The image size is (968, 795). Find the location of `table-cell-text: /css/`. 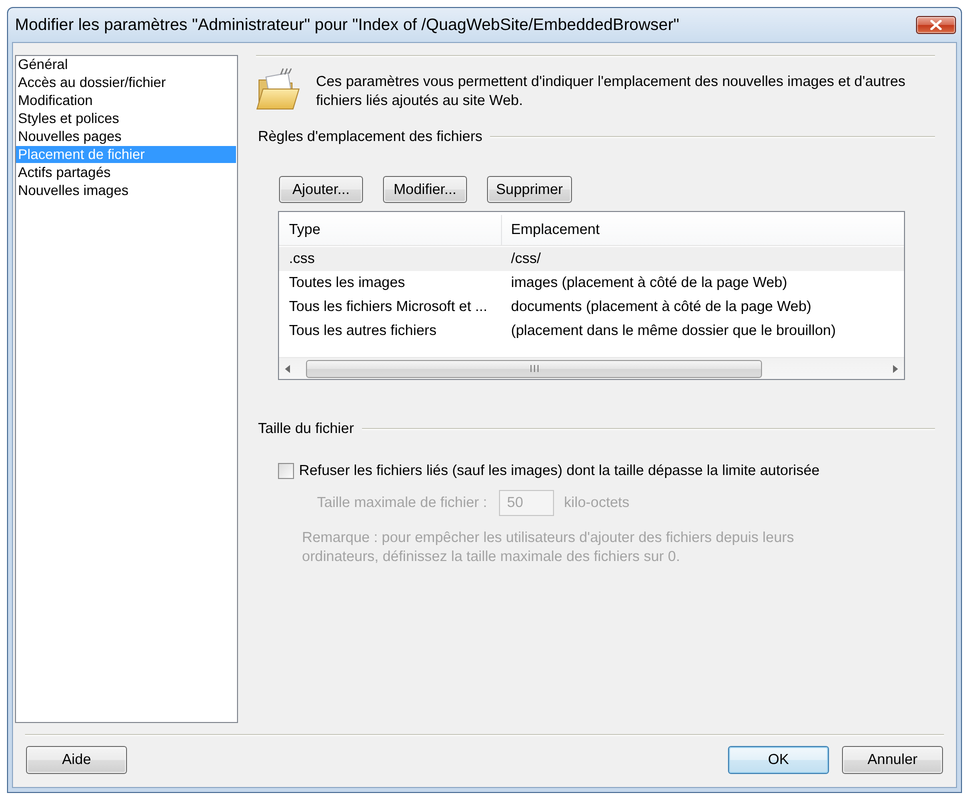

table-cell-text: /css/ is located at coordinates (526, 259).